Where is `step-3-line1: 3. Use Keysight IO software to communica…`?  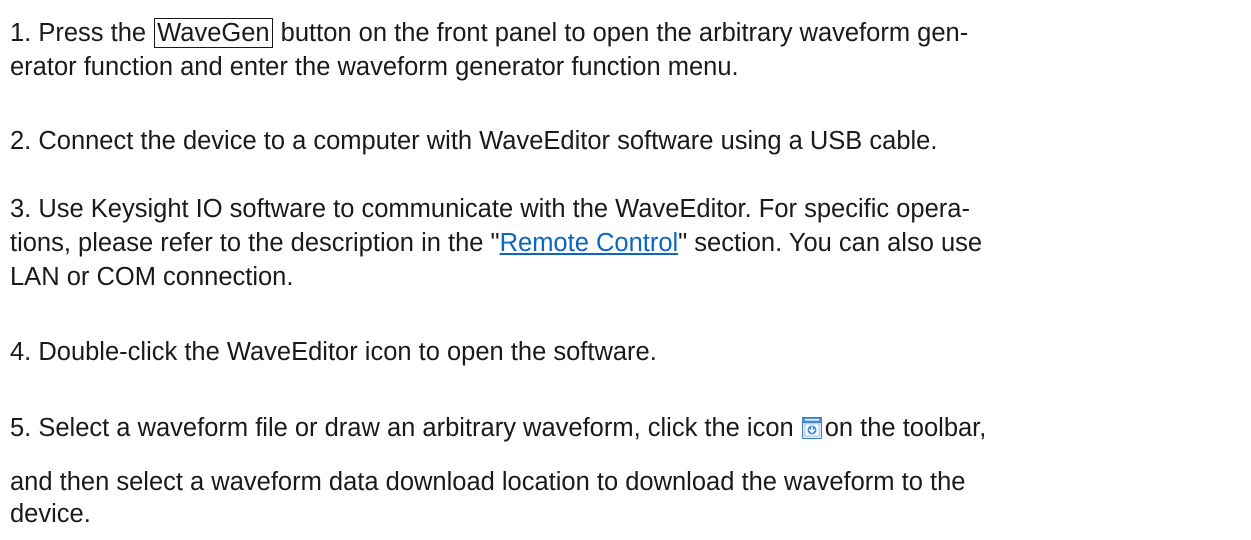
step-3-line1: 3. Use Keysight IO software to communica… is located at coordinates (490, 209).